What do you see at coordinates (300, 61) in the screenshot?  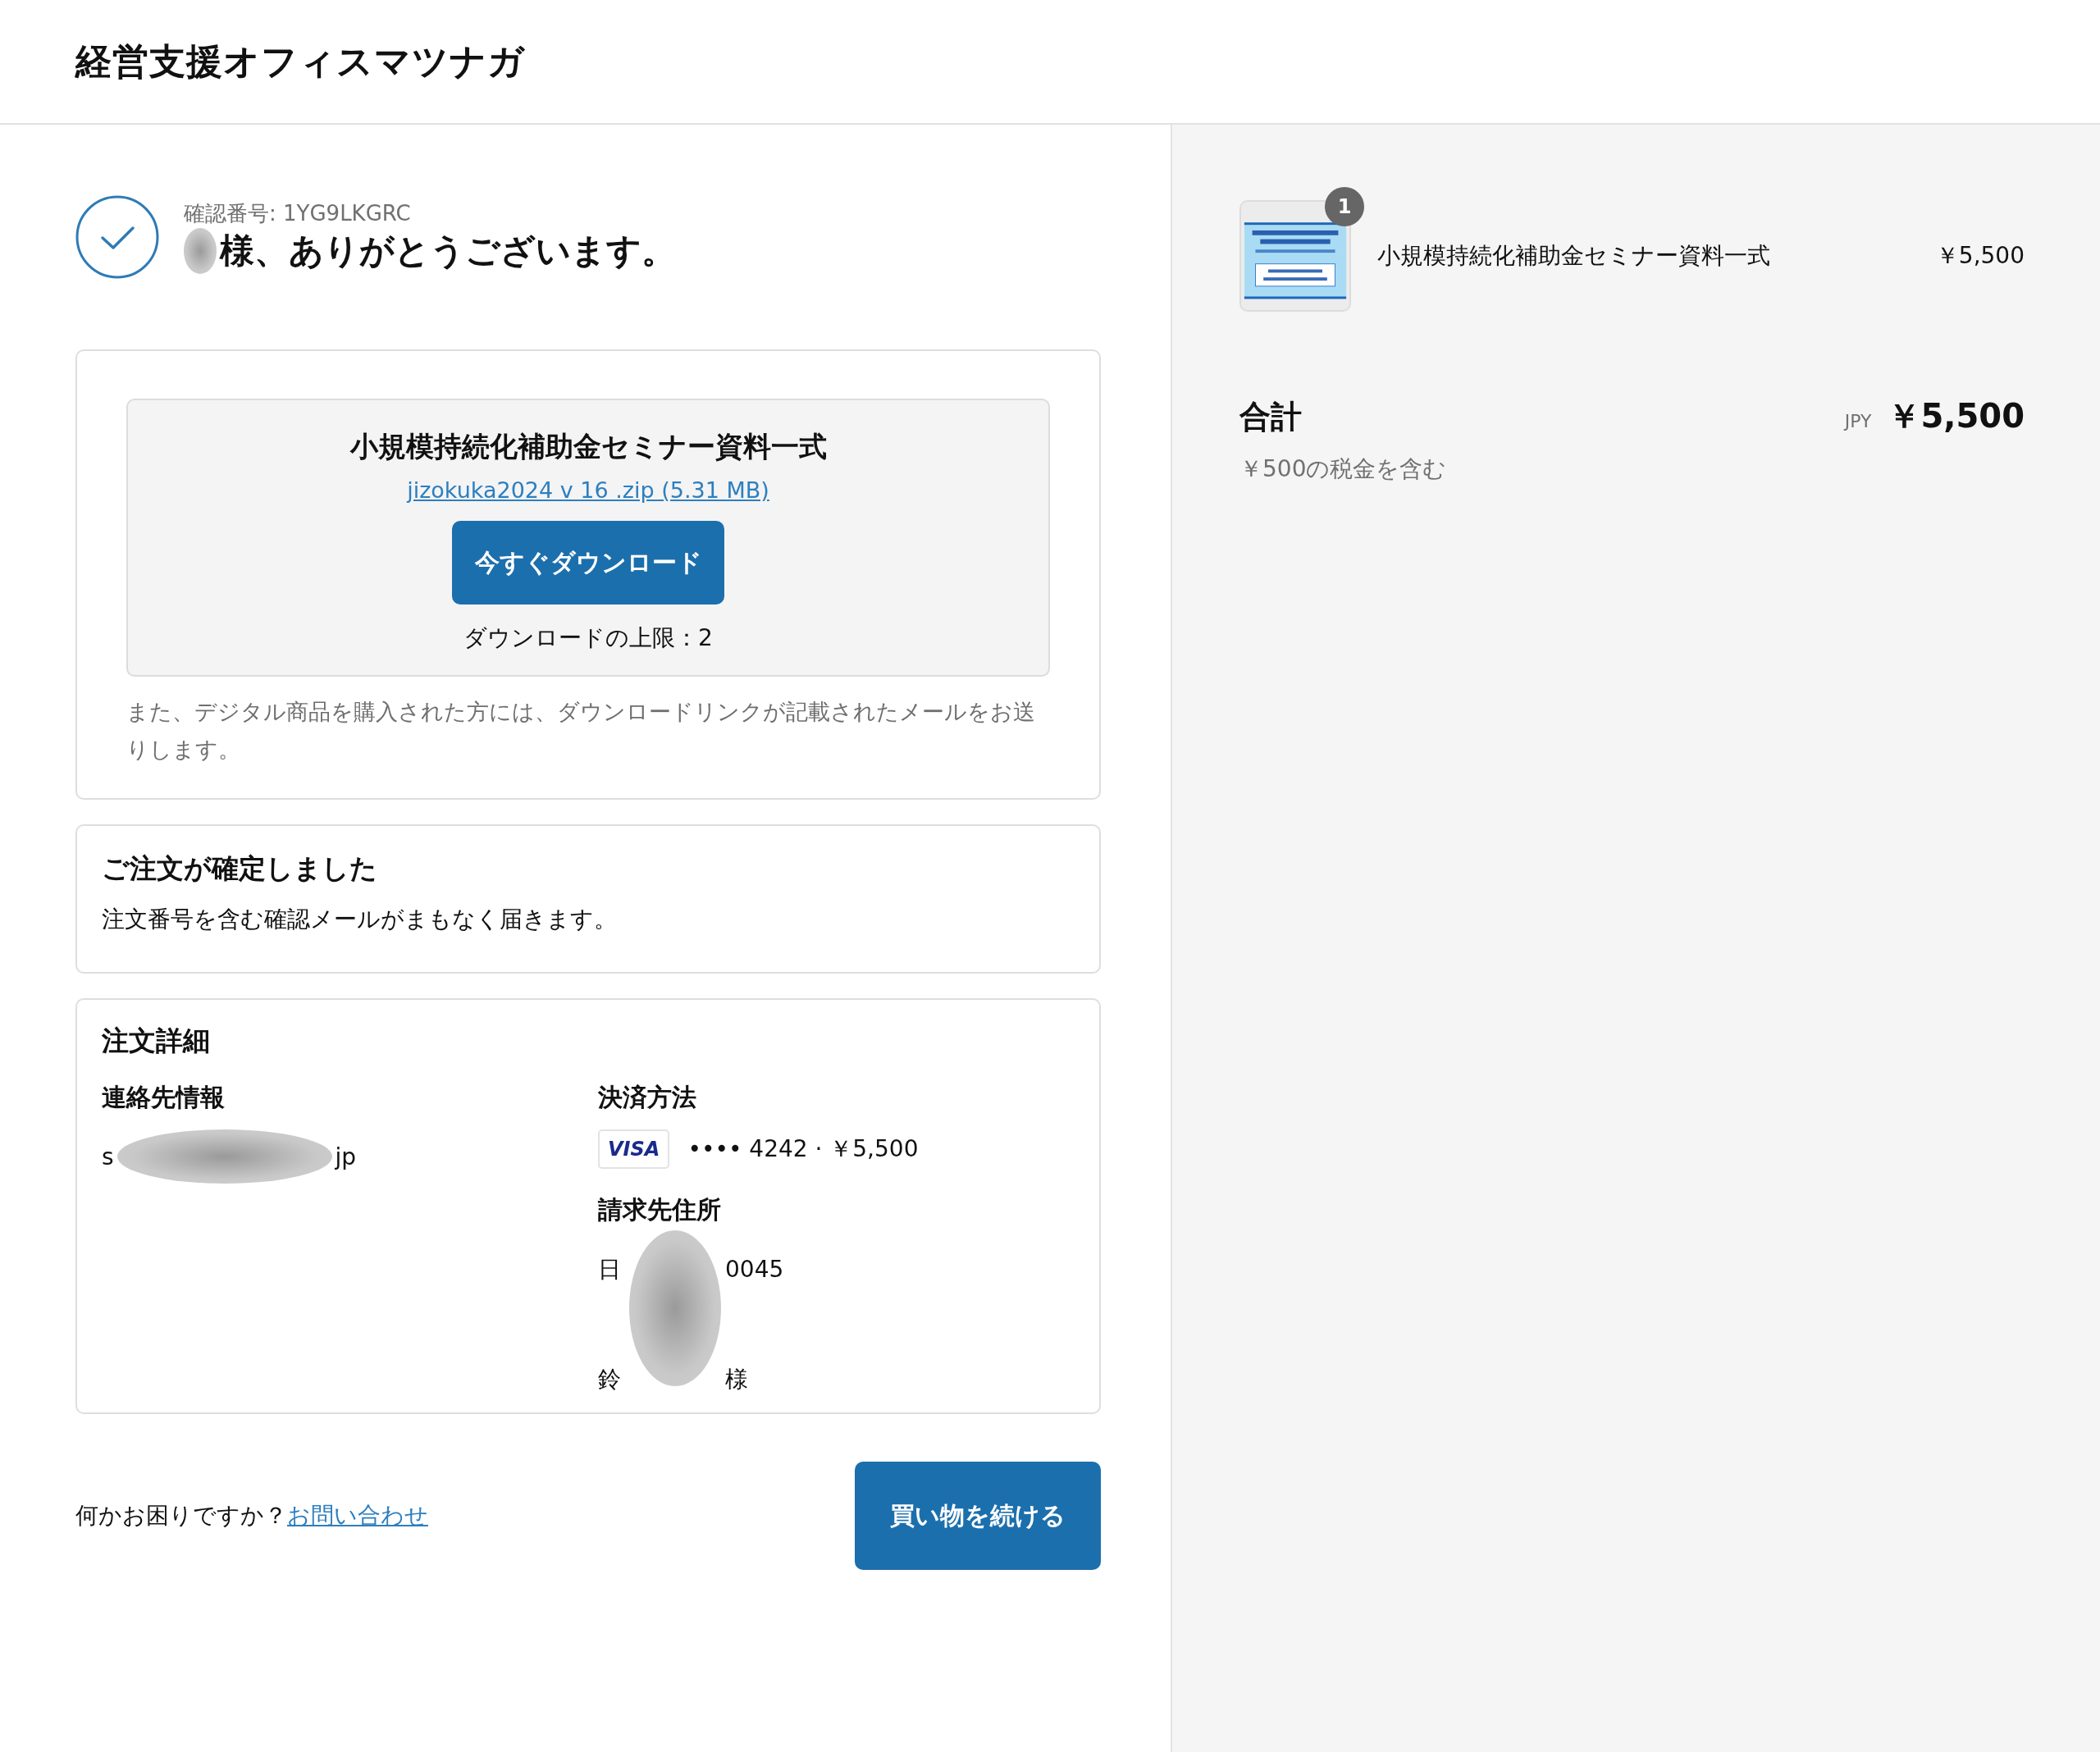 I see `shop-name: 経営支援オフィスマツナガ` at bounding box center [300, 61].